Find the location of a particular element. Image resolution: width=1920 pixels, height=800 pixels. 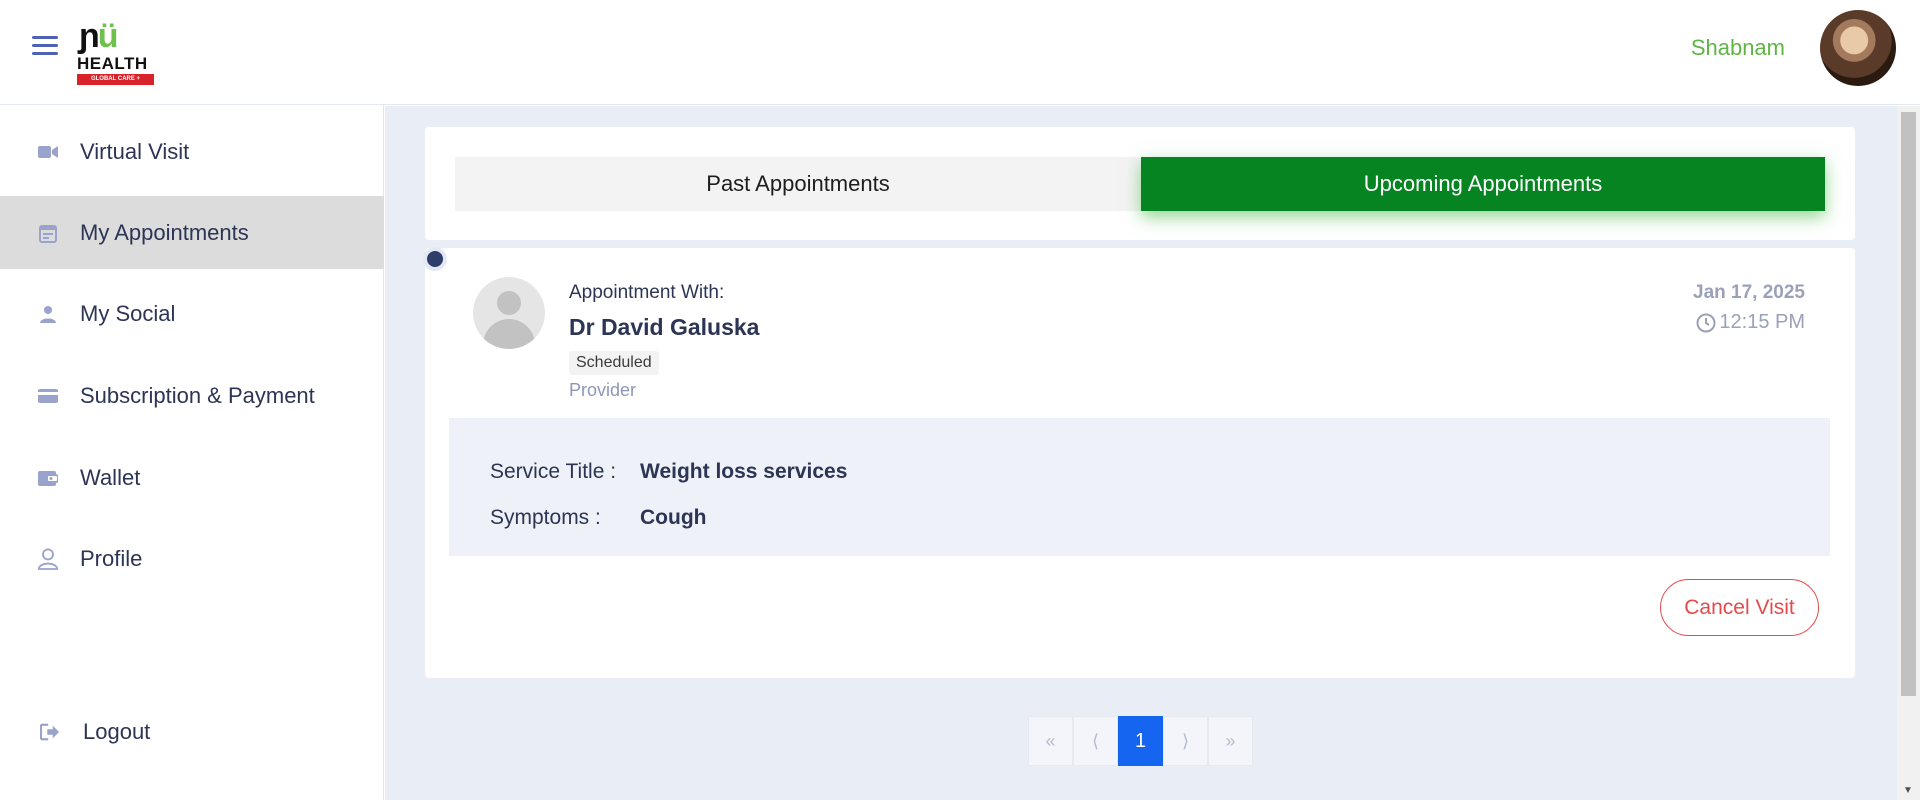

pagination-prev-button: ⟨ is located at coordinates (1095, 741).